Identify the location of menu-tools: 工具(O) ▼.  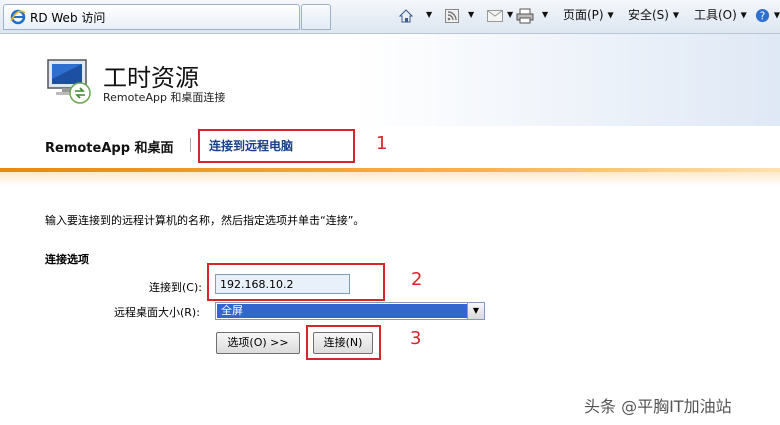
(720, 15).